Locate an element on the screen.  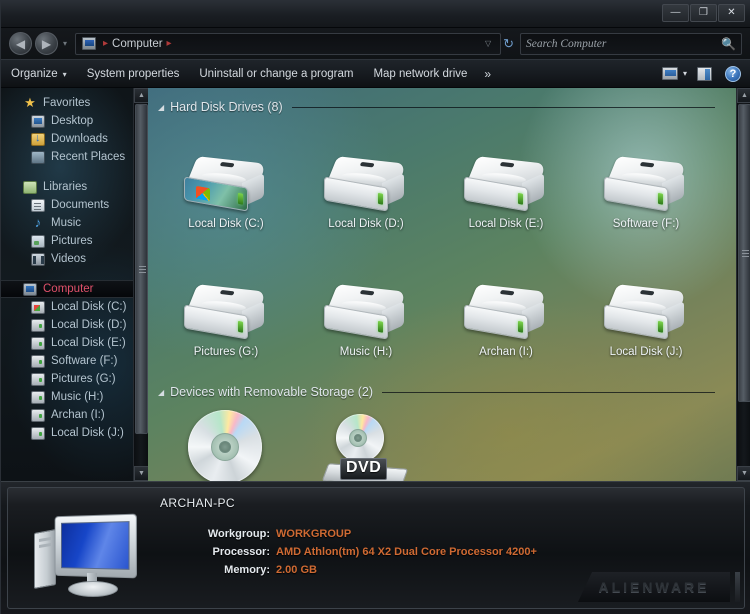
restore-icon: ❐ is located at coordinates (703, 12).